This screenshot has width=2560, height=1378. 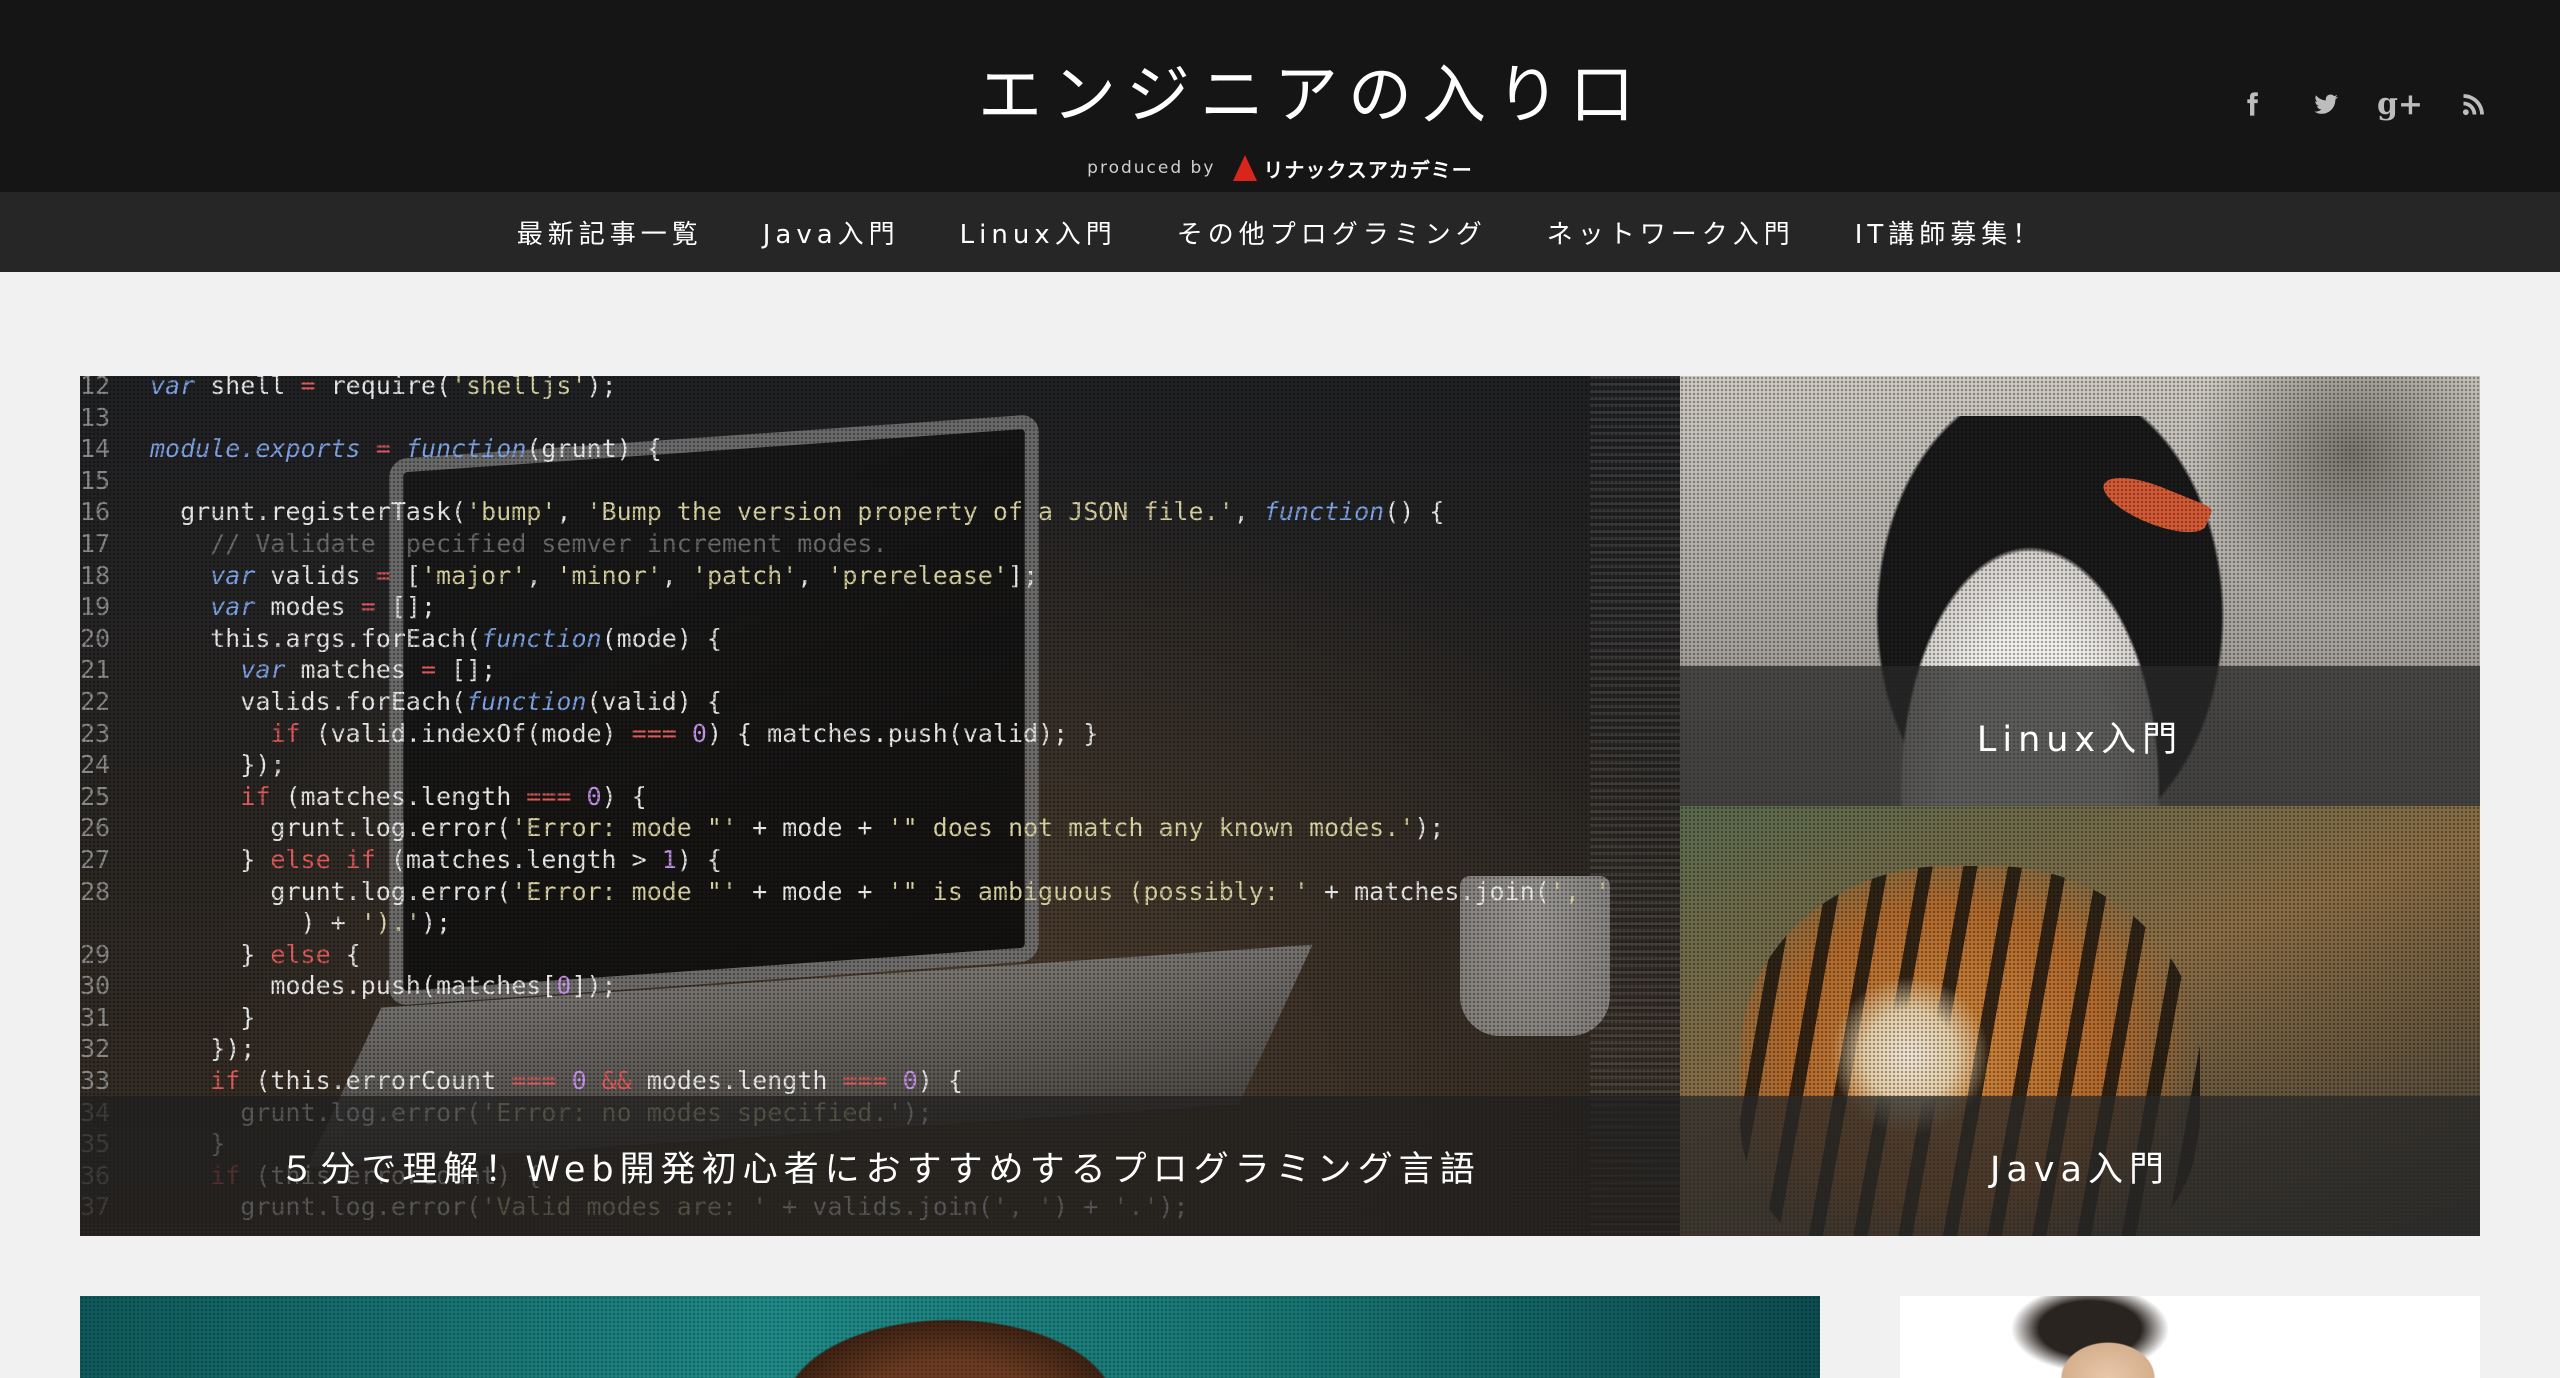 I want to click on social-links: g+, so click(x=2363, y=104).